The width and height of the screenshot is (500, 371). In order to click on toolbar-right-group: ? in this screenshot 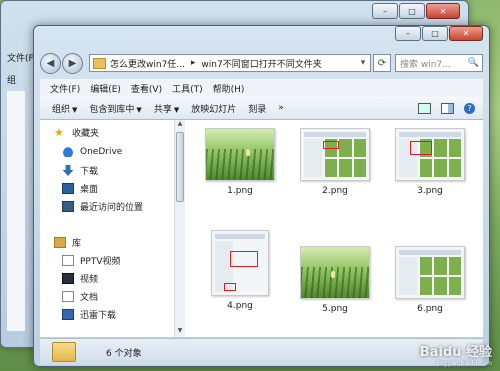, I will do `click(446, 108)`.